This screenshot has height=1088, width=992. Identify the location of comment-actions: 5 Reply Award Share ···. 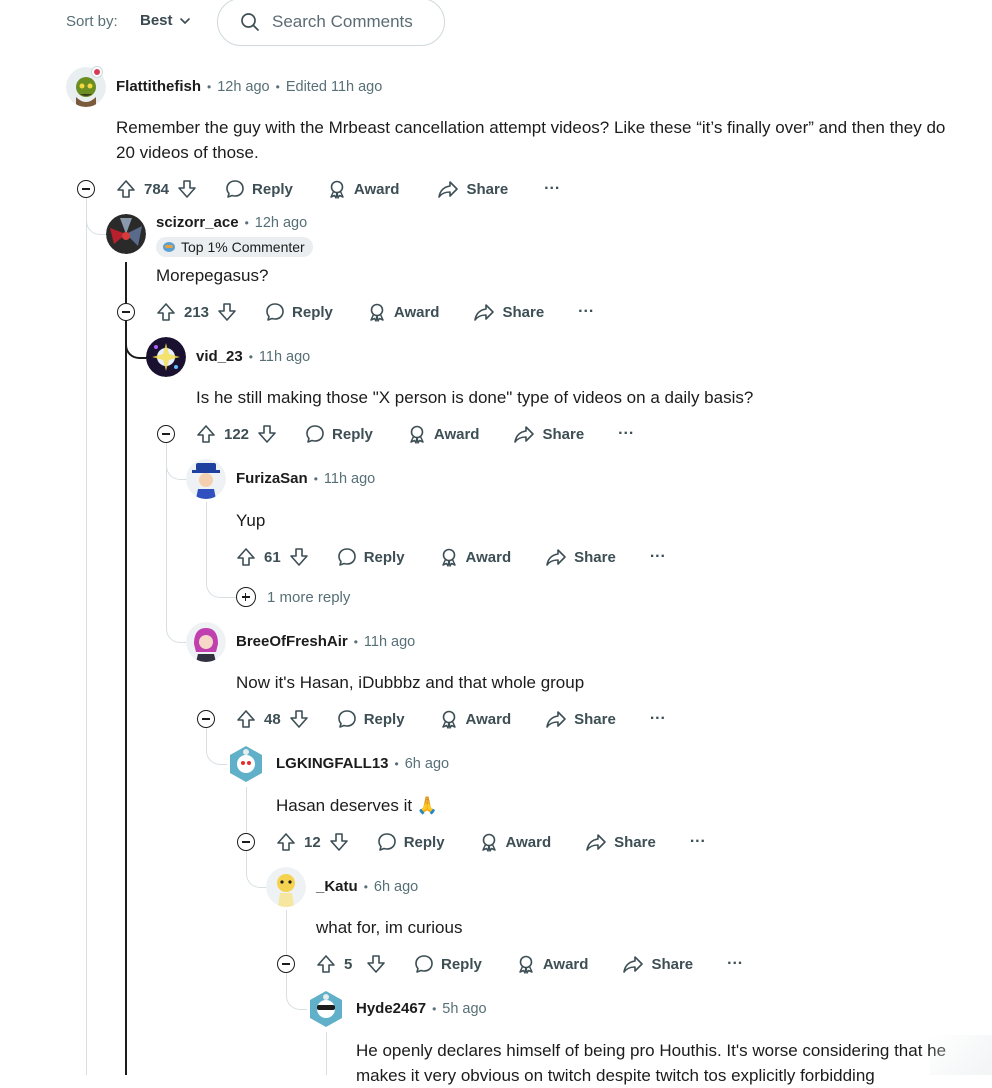
(529, 964).